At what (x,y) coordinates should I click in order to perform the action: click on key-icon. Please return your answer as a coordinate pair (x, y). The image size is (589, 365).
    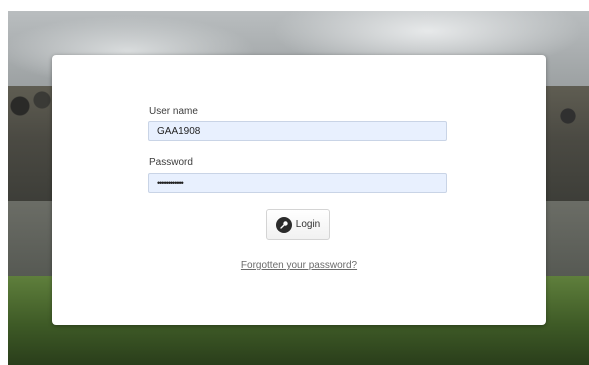
    Looking at the image, I should click on (283, 224).